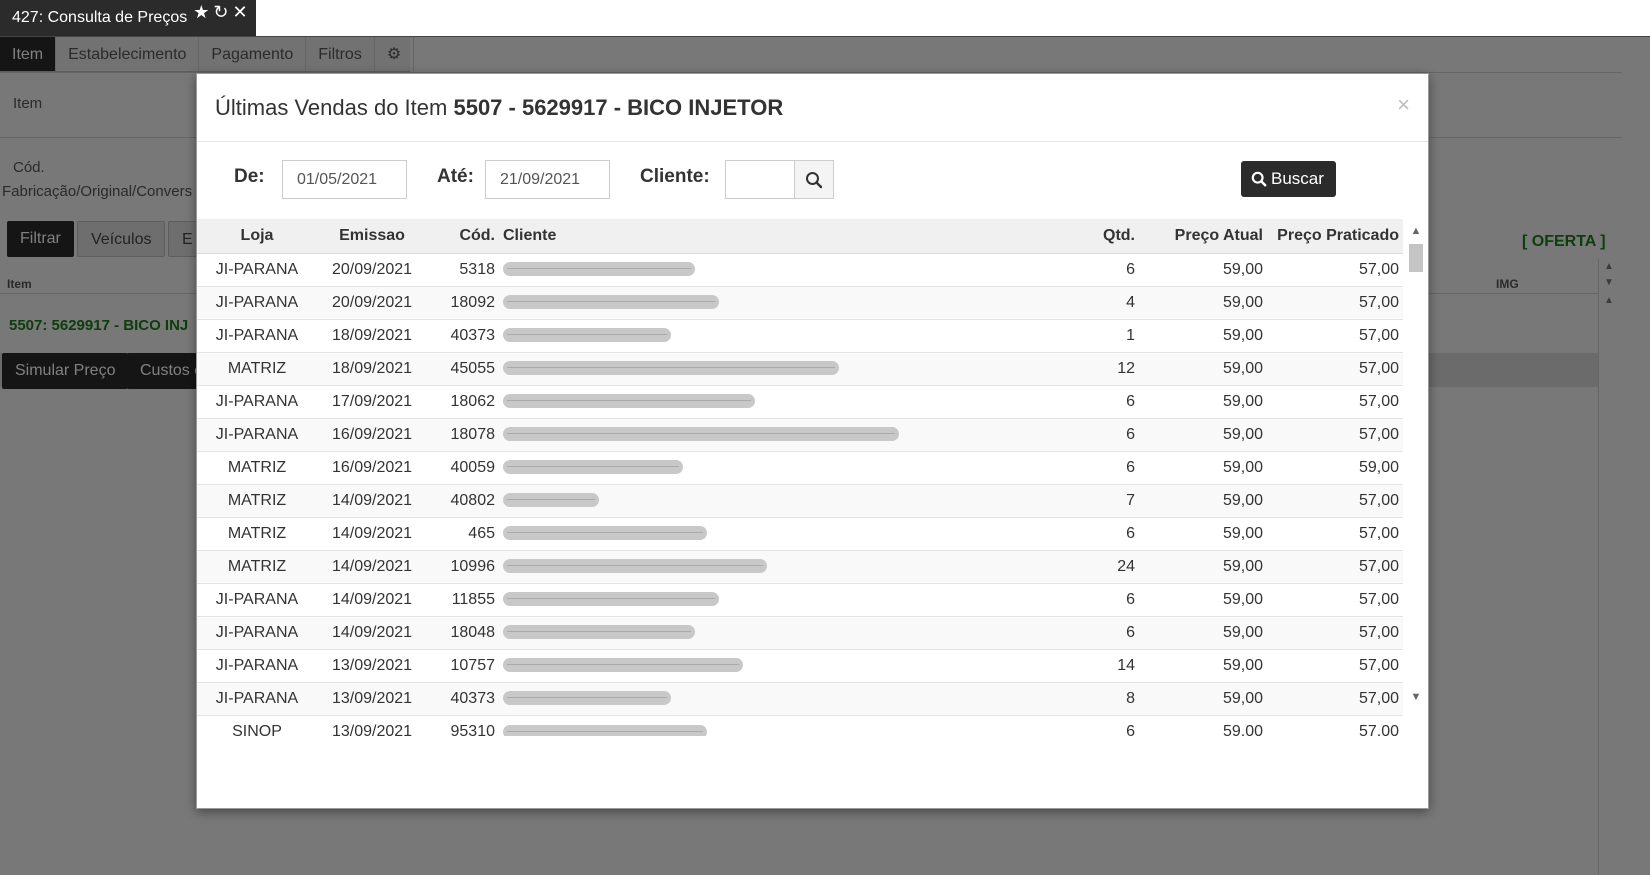 The height and width of the screenshot is (875, 1650). Describe the element at coordinates (1416, 231) in the screenshot. I see `scroll-up-icon: ▲` at that location.